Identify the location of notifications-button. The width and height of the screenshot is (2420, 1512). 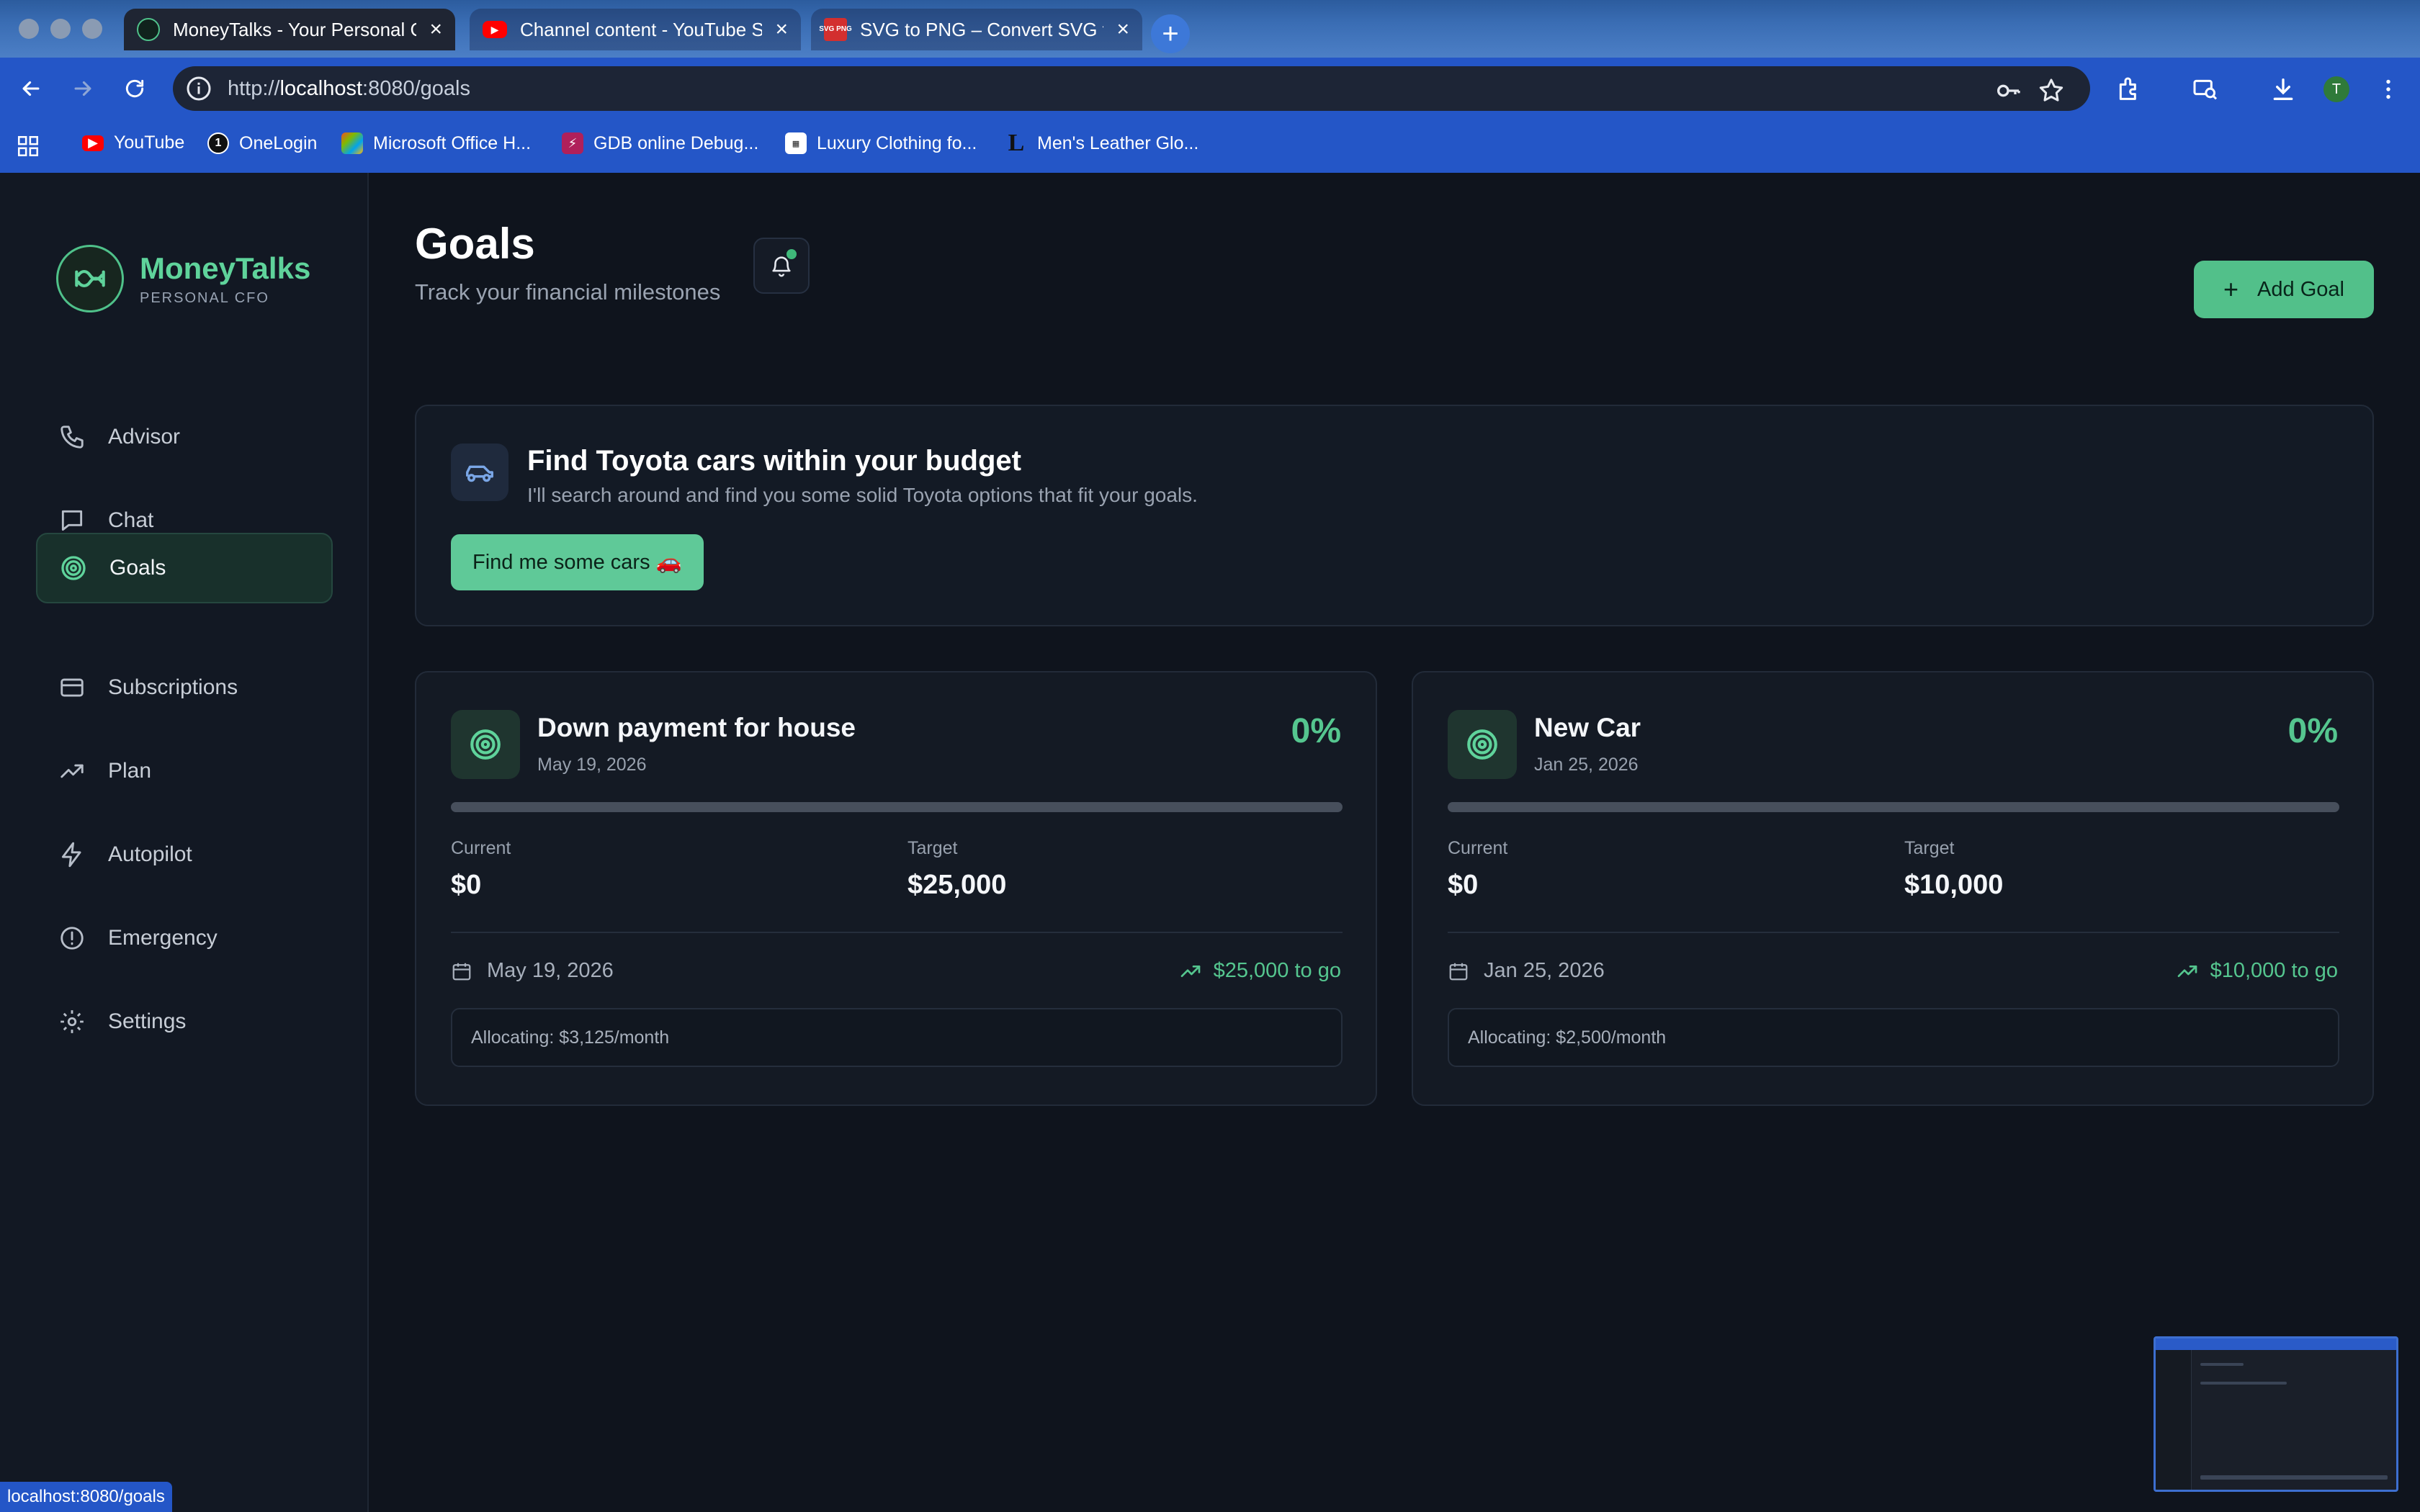
(781, 266).